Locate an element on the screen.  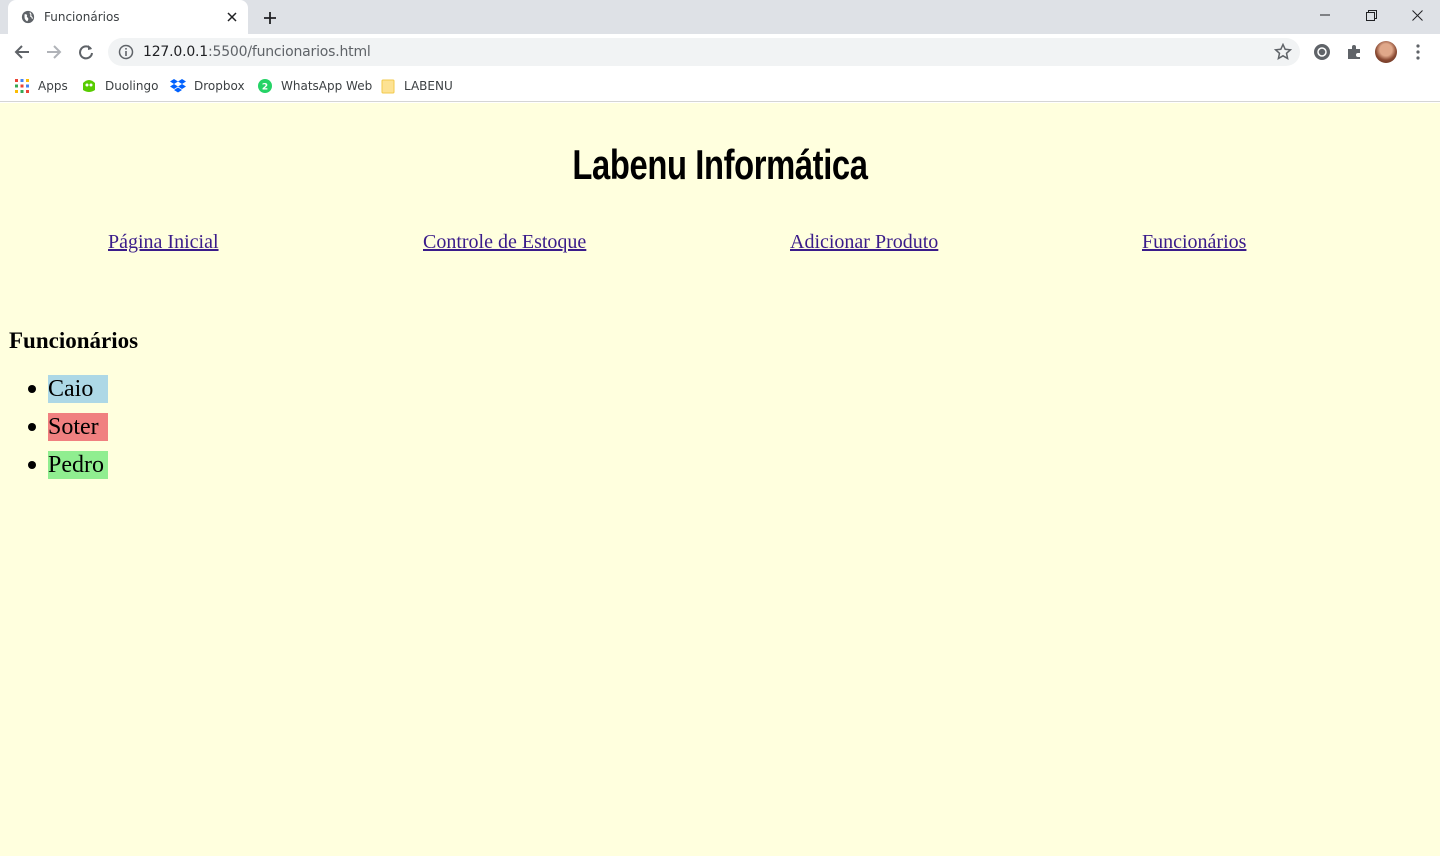
reload-icon is located at coordinates (86, 52).